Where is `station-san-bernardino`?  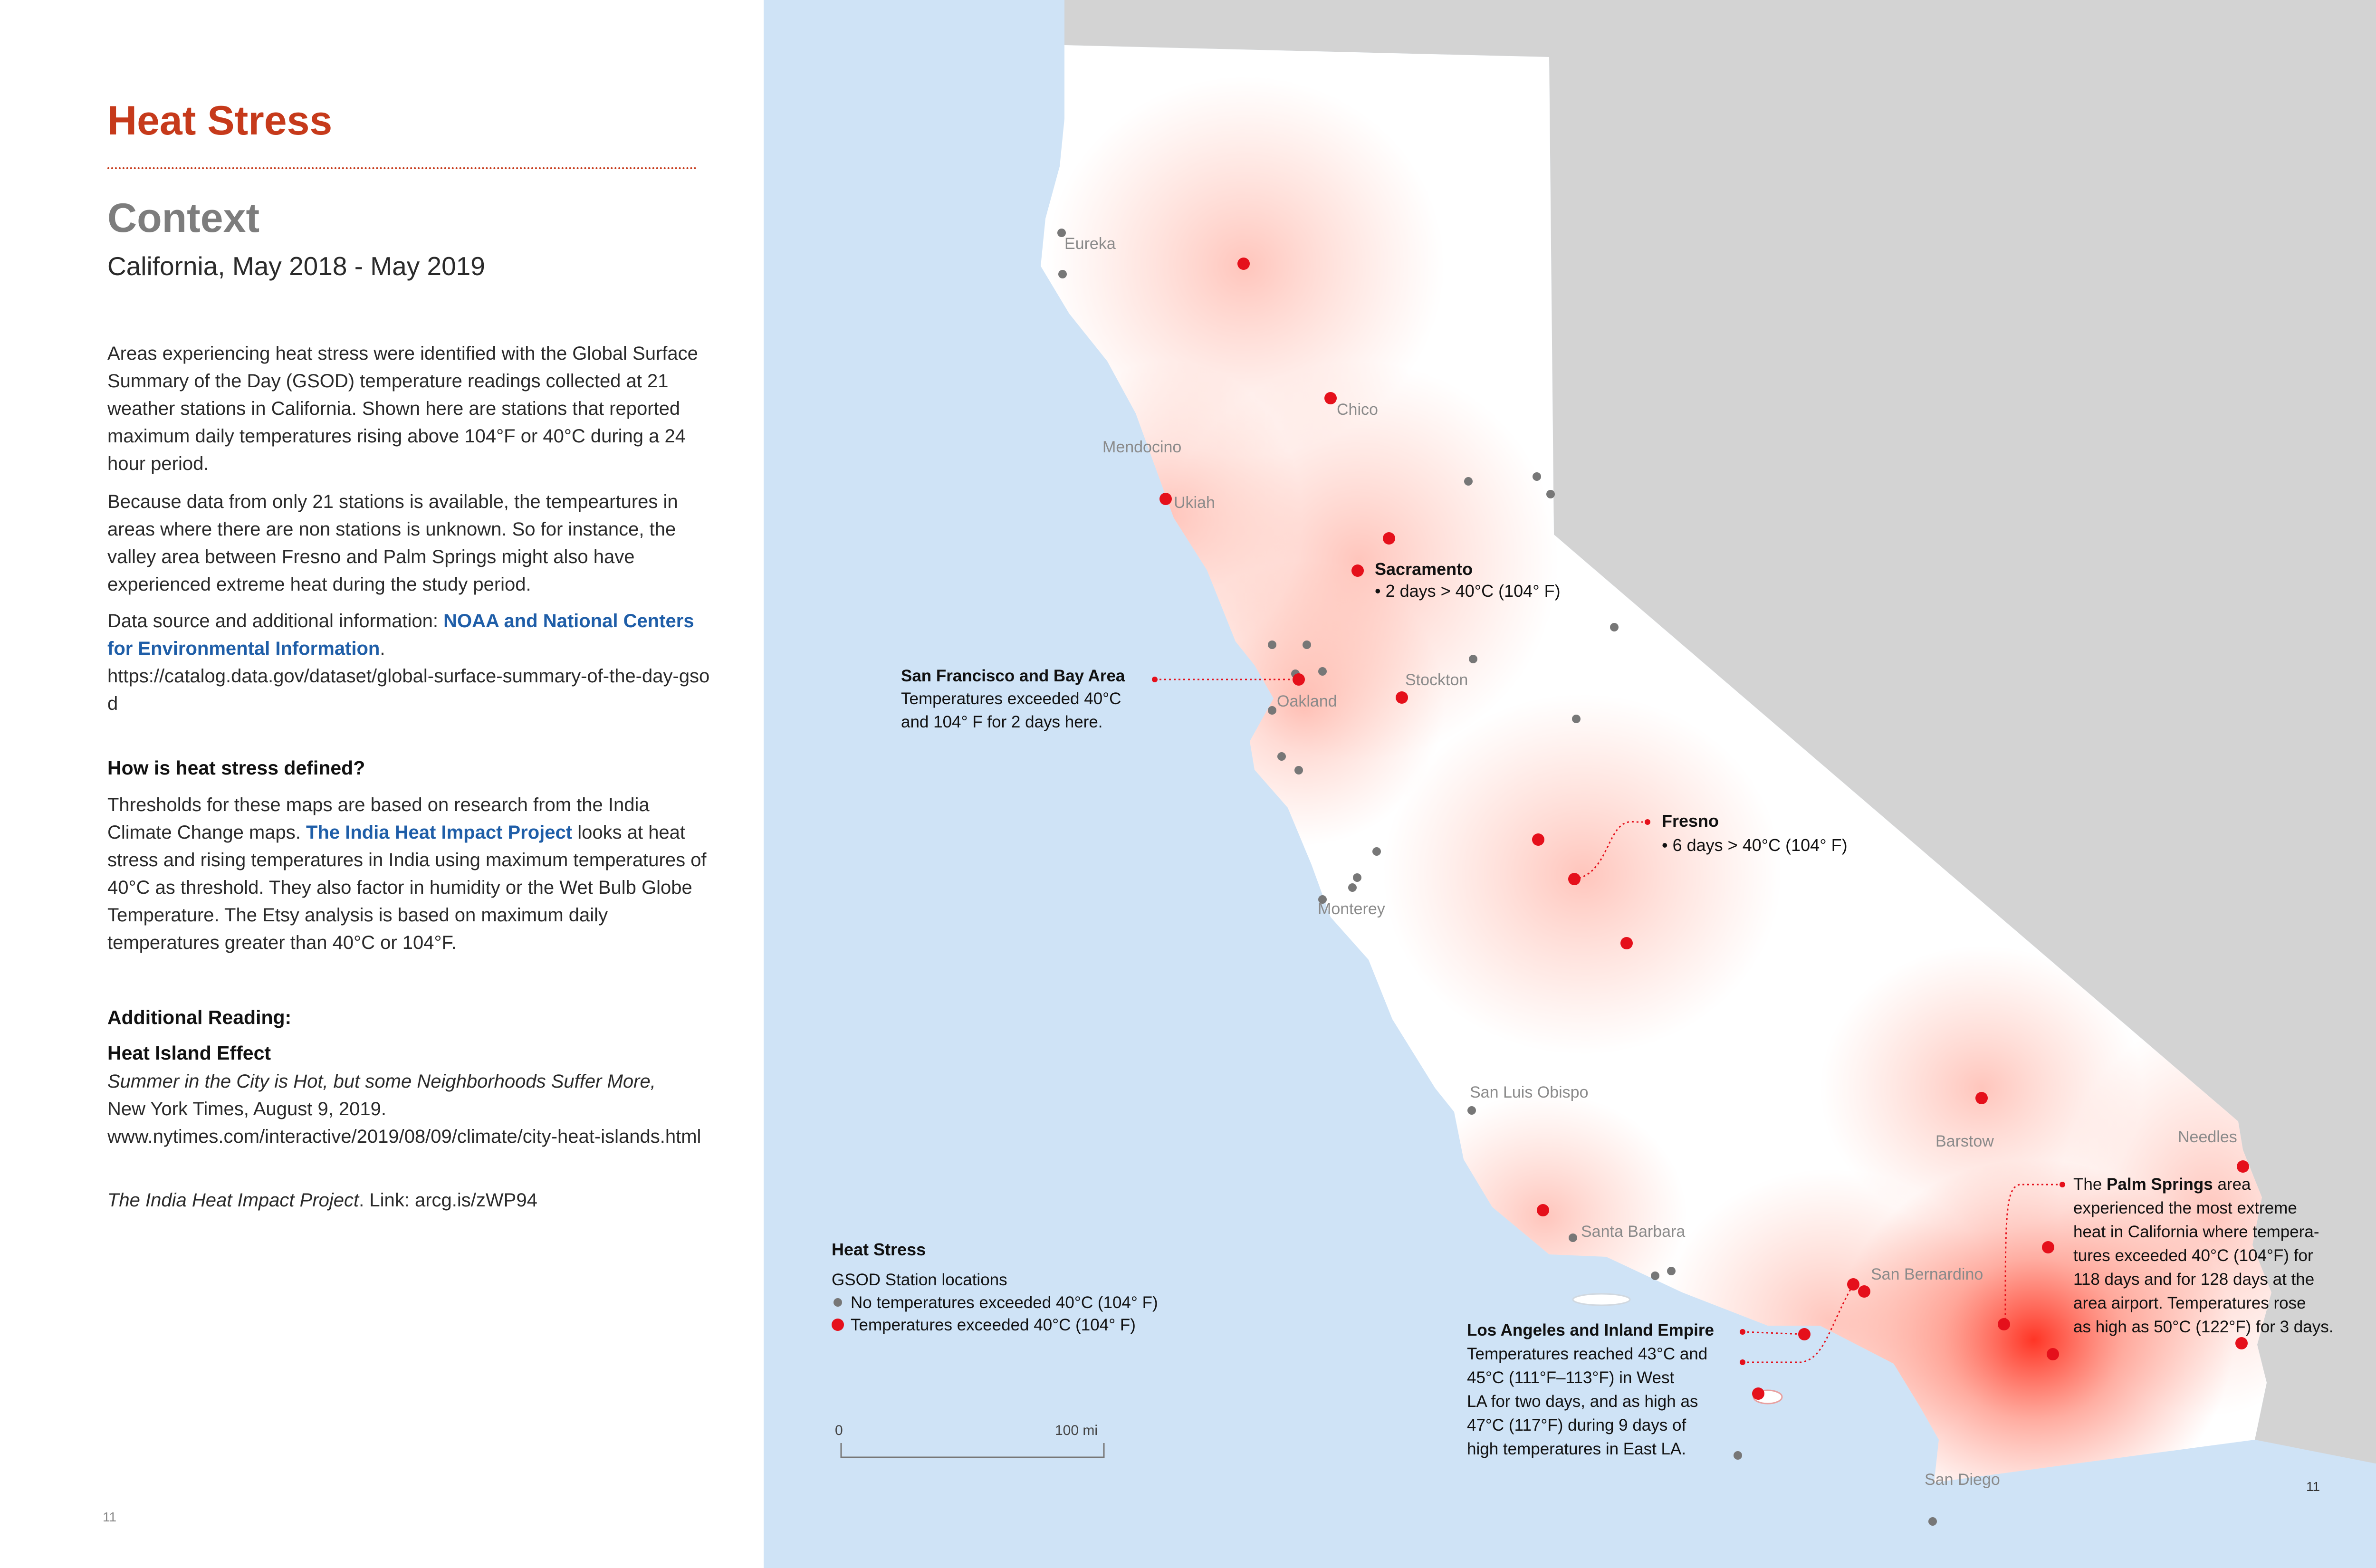
station-san-bernardino is located at coordinates (1864, 1291).